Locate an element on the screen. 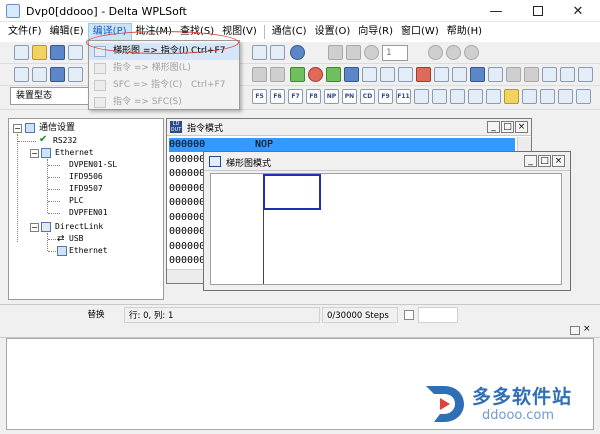 This screenshot has width=600, height=434. vertical-line-icon is located at coordinates (421, 96).